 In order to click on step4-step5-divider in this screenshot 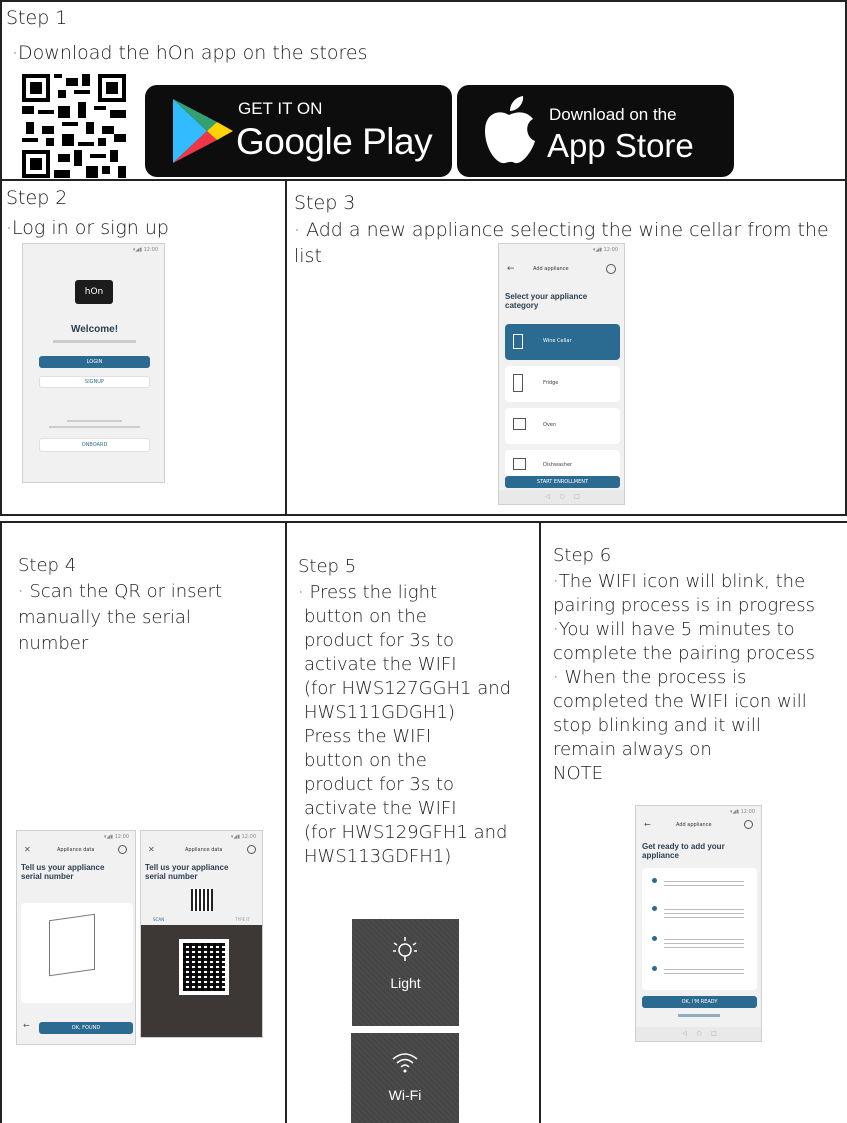, I will do `click(286, 822)`.